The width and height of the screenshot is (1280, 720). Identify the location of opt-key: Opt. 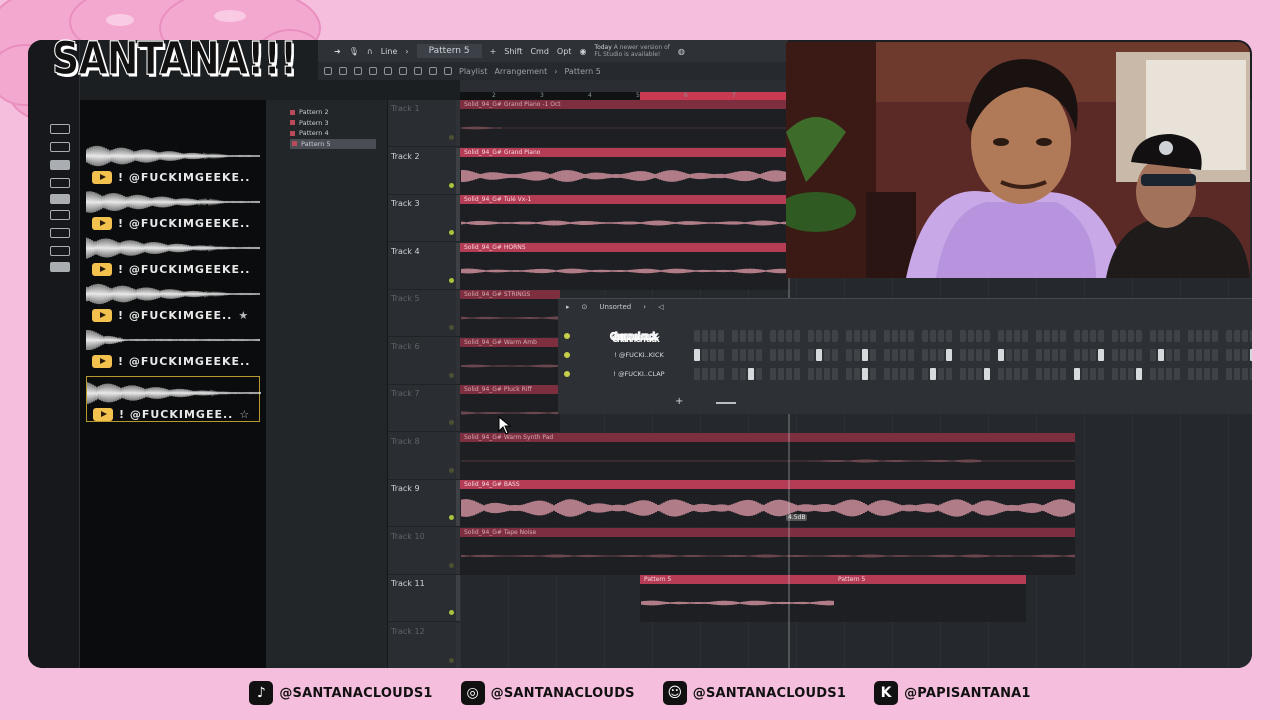
(564, 51).